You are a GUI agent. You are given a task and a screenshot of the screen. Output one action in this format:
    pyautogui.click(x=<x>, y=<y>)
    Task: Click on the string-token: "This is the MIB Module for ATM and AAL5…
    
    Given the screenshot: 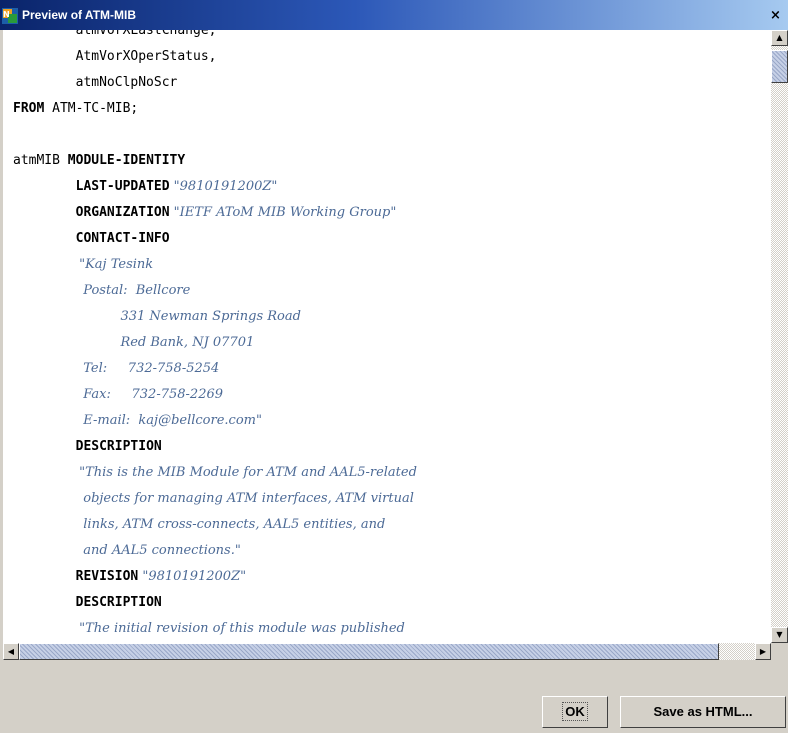 What is the action you would take?
    pyautogui.click(x=215, y=472)
    